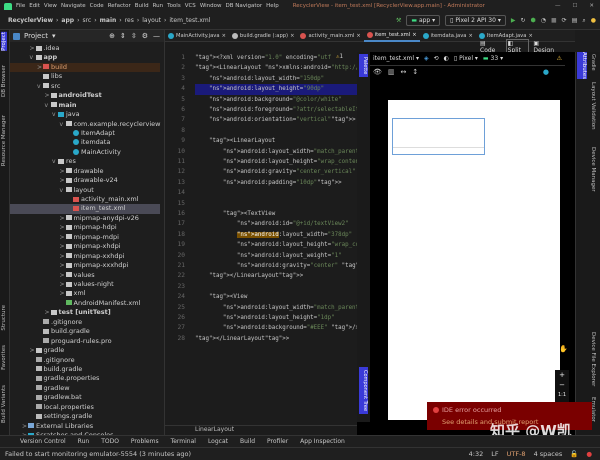 The image size is (600, 460). I want to click on tree-item: AndroidManifest.xml, so click(85, 303).